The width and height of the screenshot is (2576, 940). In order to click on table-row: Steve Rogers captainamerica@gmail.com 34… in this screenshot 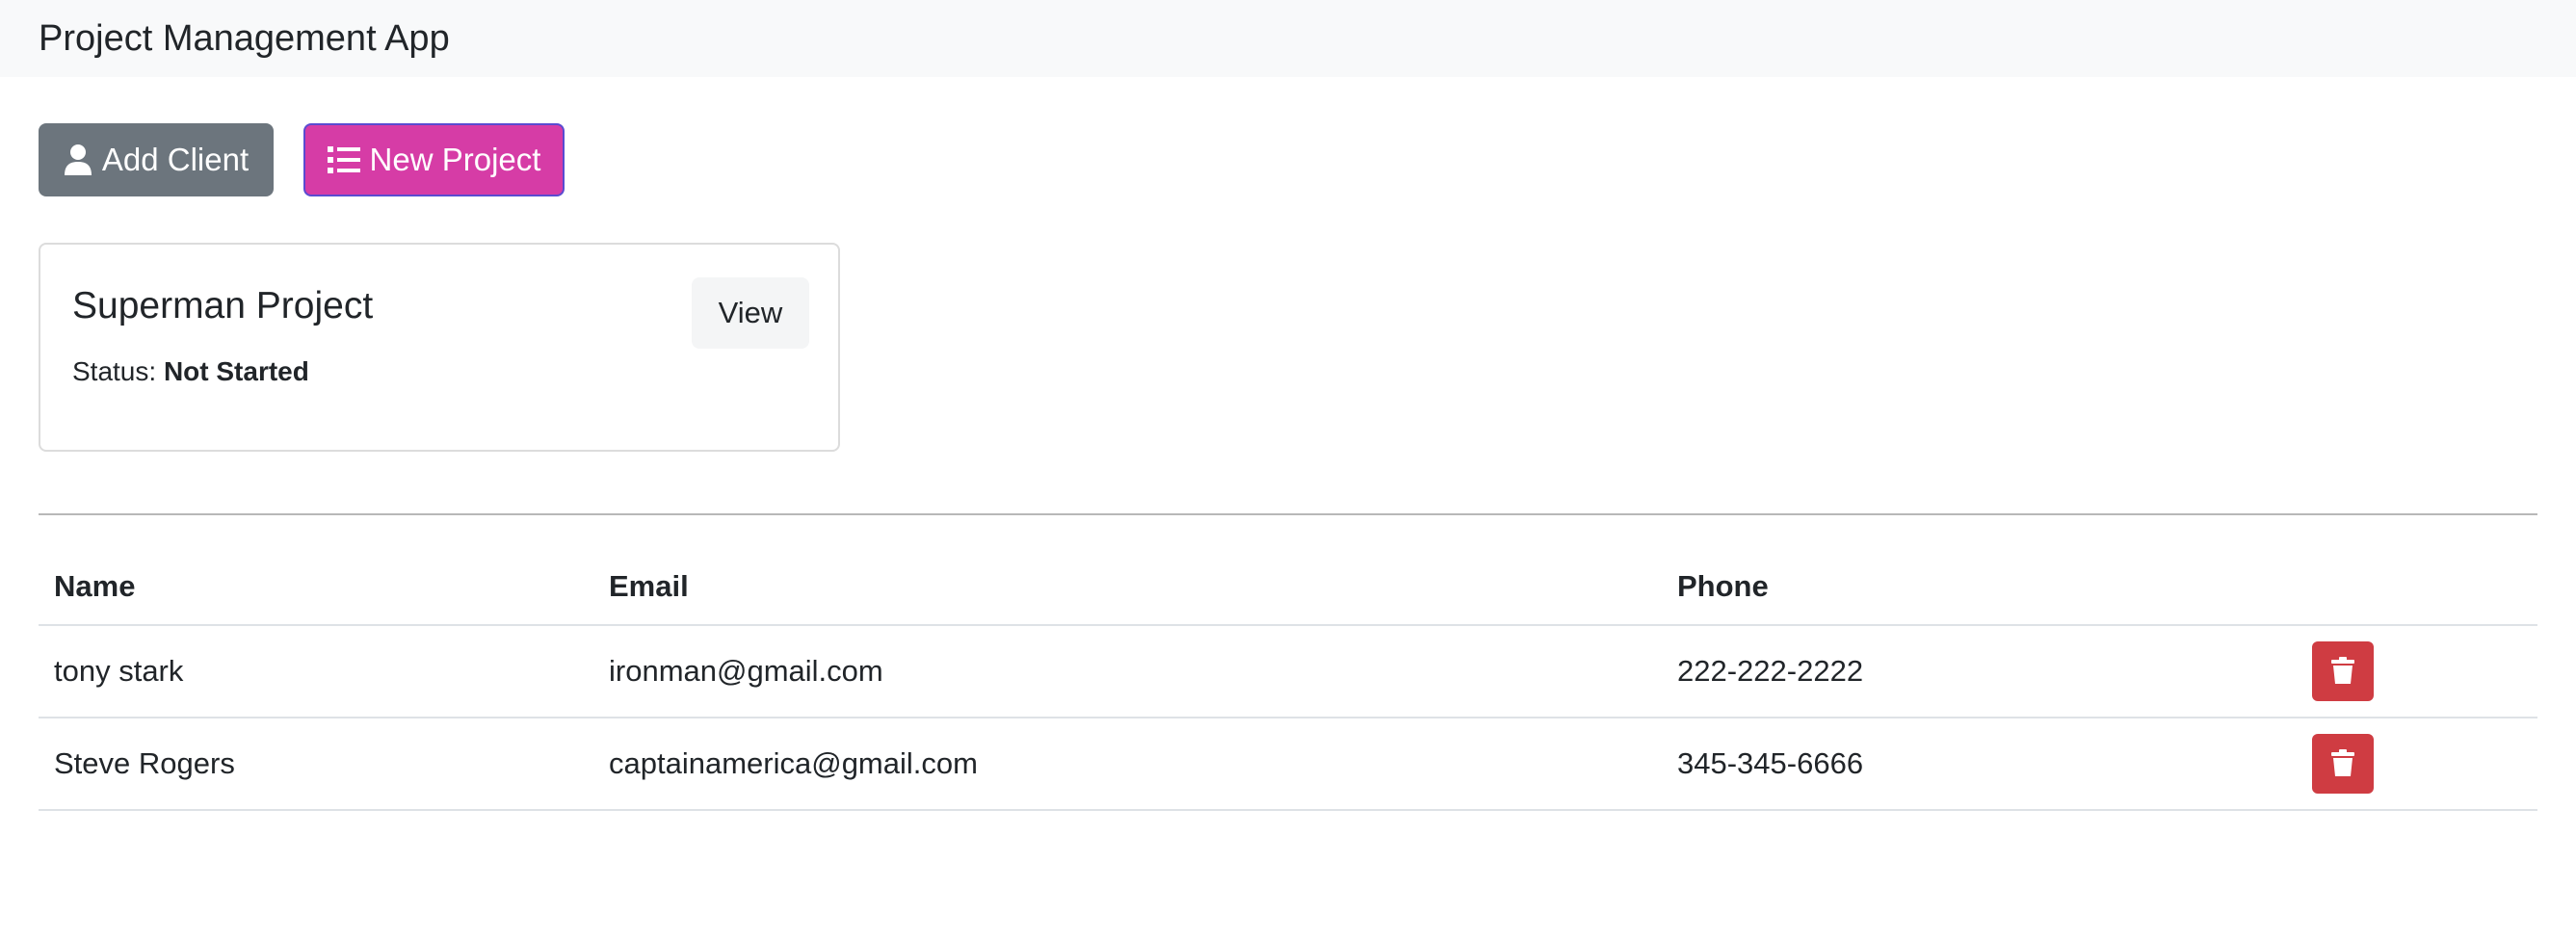, I will do `click(1288, 764)`.